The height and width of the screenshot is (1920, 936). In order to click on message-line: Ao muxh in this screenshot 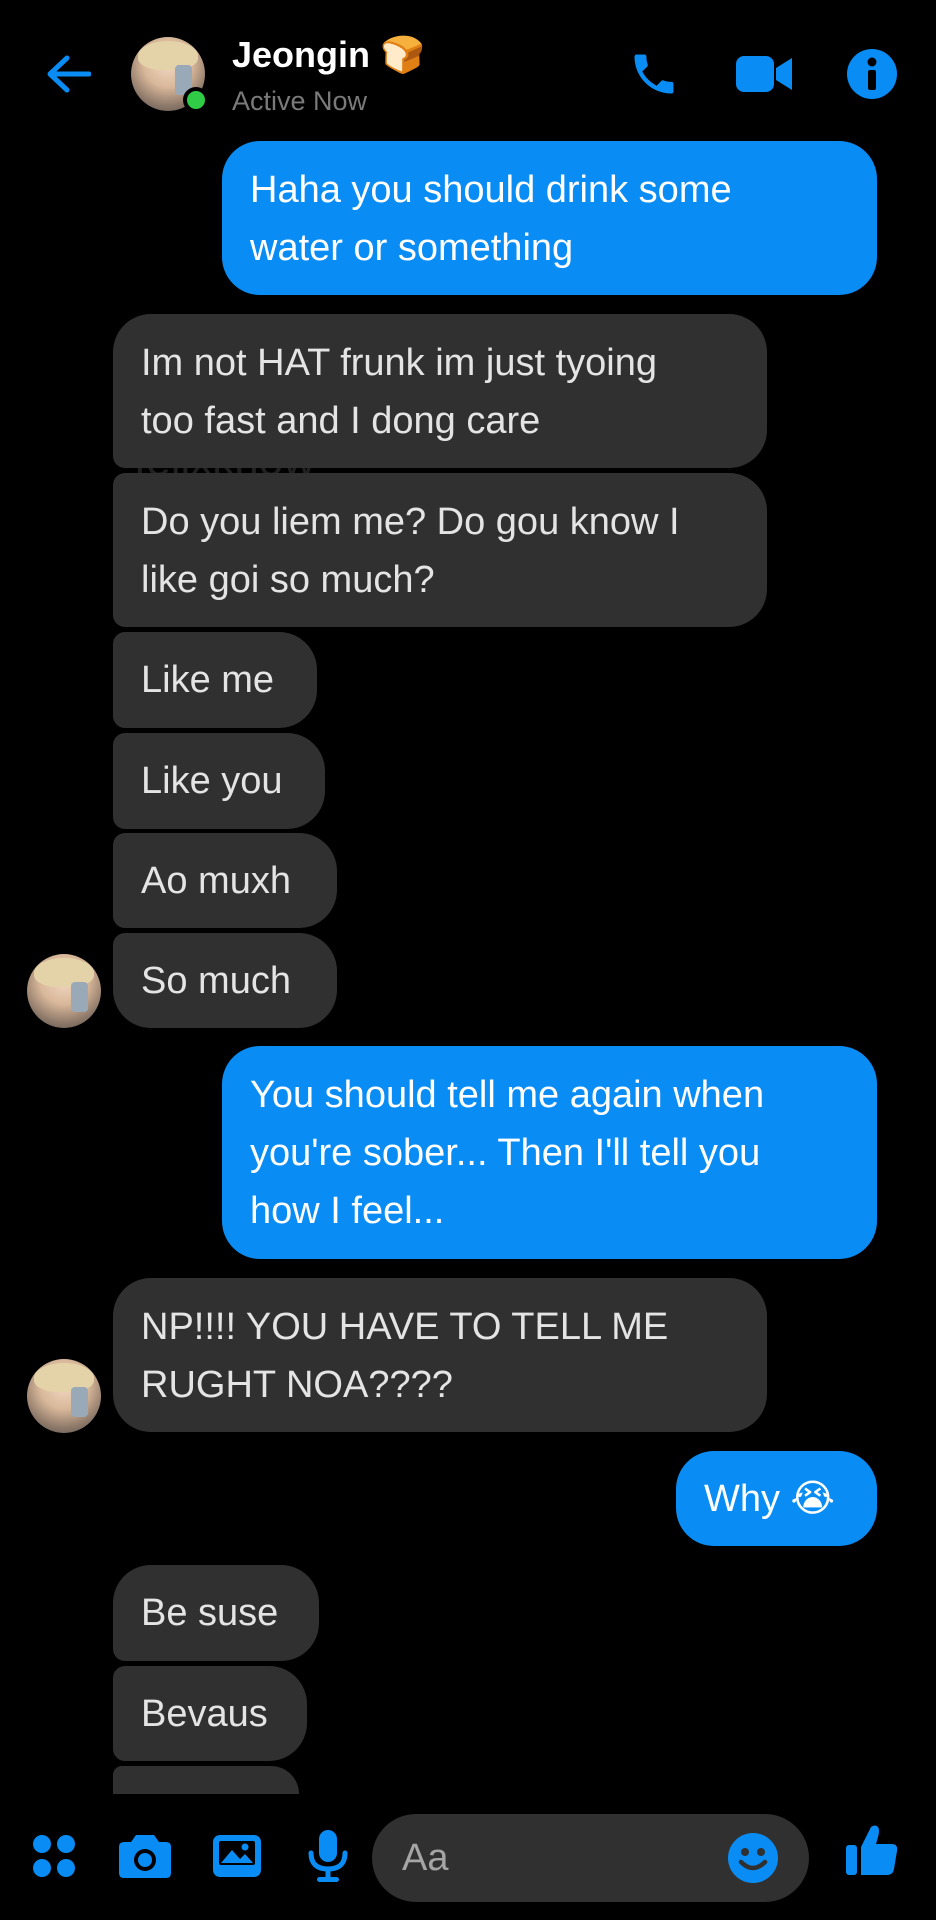, I will do `click(216, 881)`.